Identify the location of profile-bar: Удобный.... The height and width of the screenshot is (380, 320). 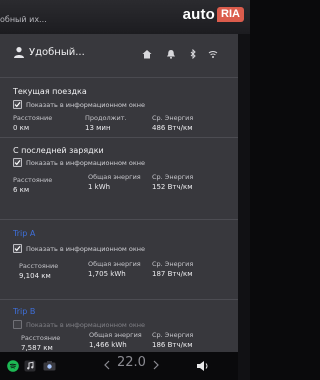
(119, 56).